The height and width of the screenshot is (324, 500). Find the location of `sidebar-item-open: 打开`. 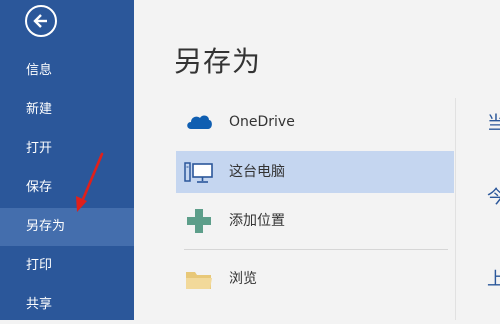

sidebar-item-open: 打开 is located at coordinates (67, 149).